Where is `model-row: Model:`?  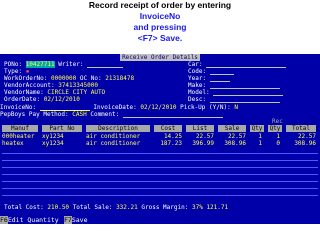
model-row: Model: is located at coordinates (236, 92).